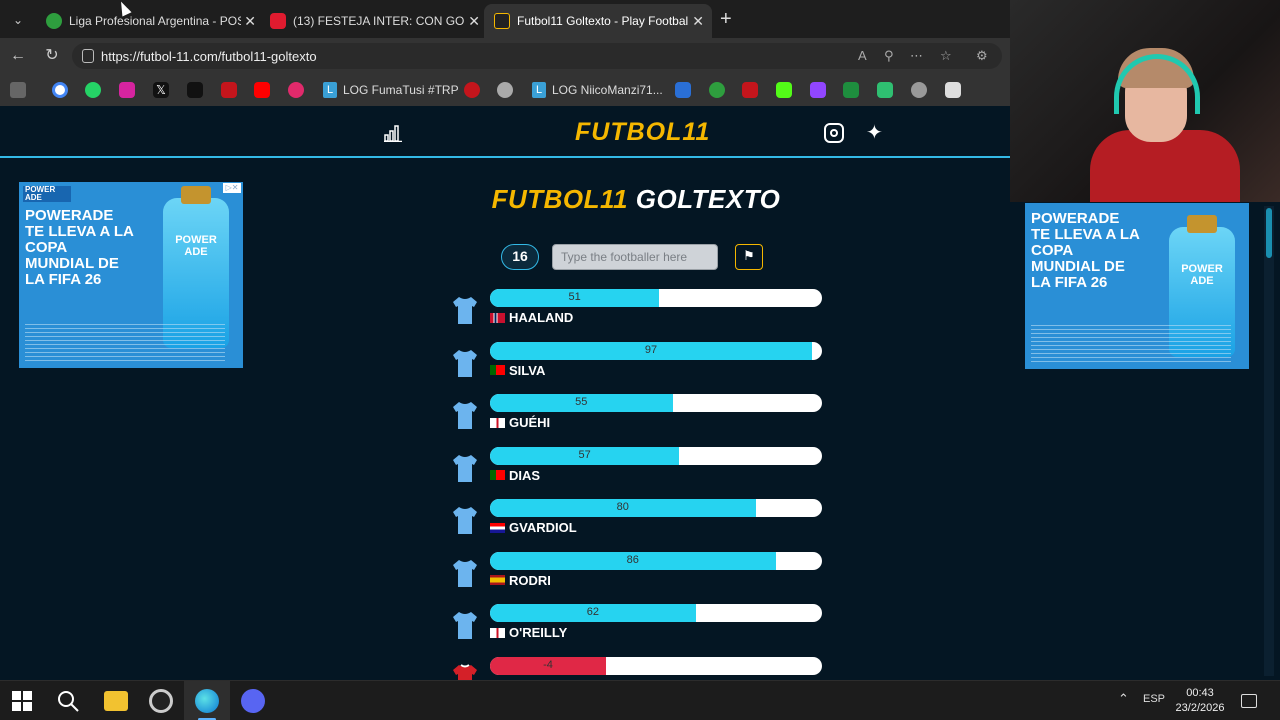  Describe the element at coordinates (593, 612) in the screenshot. I see `score-value: 62` at that location.